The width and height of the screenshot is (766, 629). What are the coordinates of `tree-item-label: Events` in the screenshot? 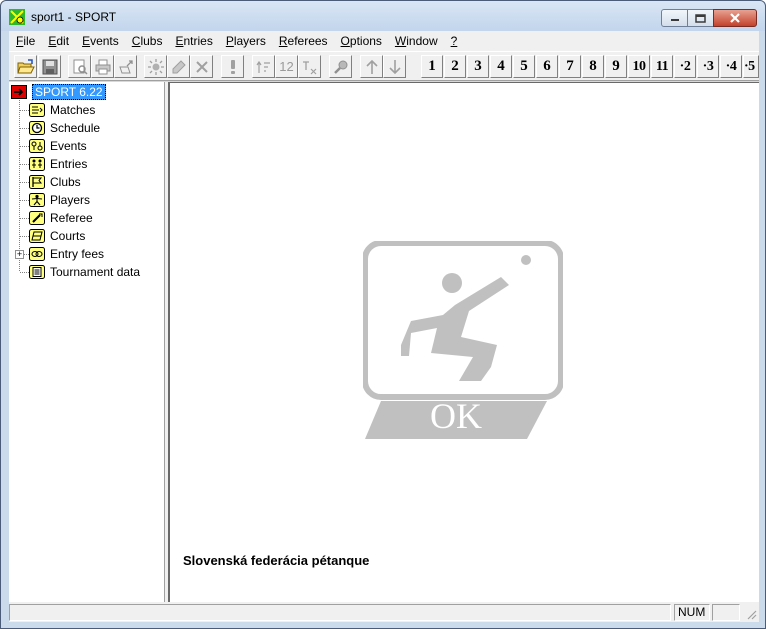 It's located at (68, 146).